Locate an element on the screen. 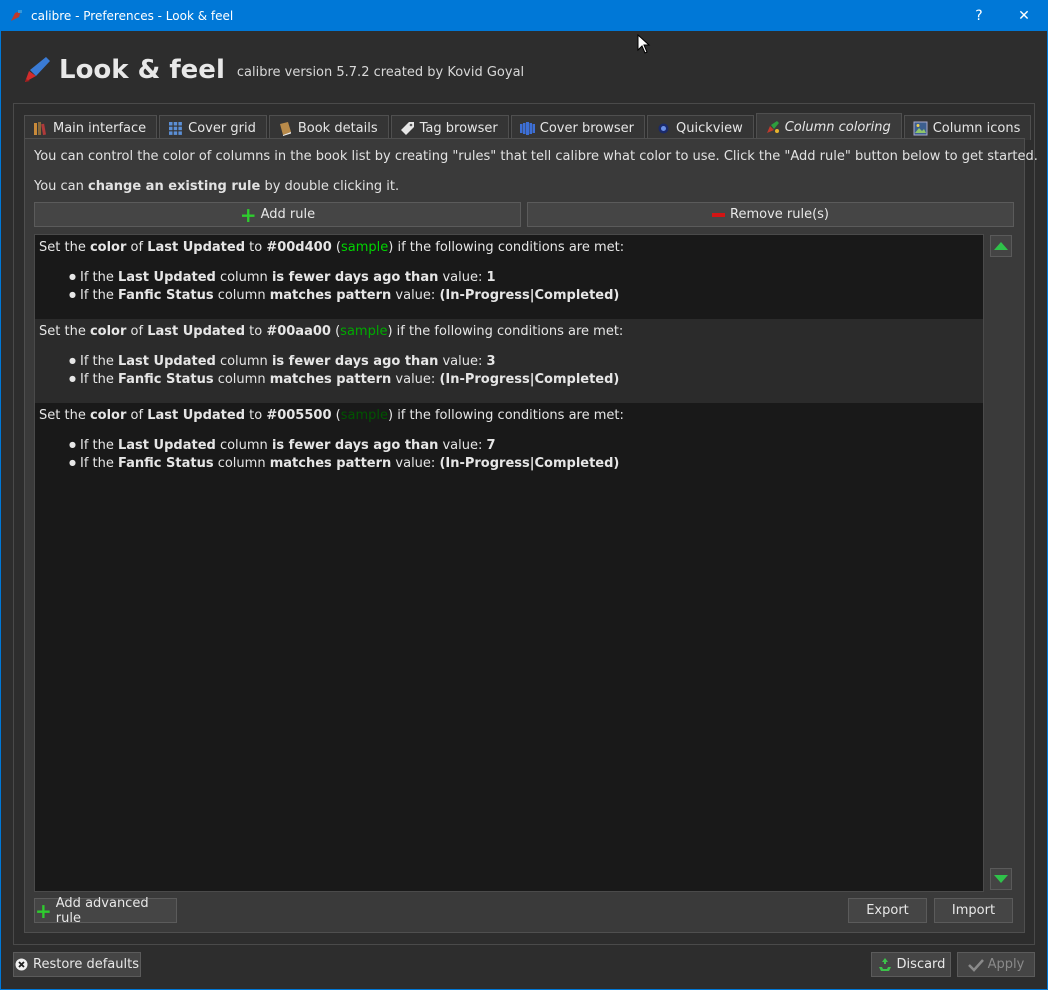 This screenshot has width=1048, height=990. apply-label: Apply is located at coordinates (1006, 964).